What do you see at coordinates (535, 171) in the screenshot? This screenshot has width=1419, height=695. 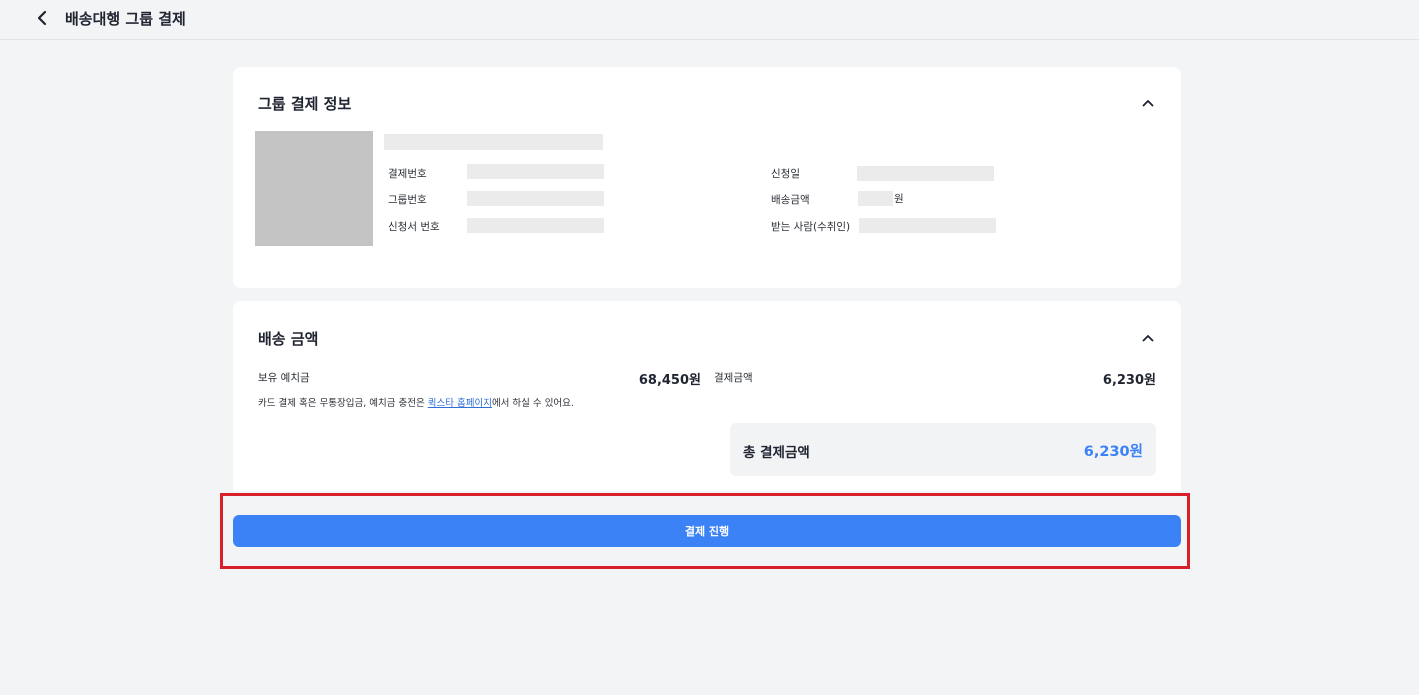 I see `payment-no-value` at bounding box center [535, 171].